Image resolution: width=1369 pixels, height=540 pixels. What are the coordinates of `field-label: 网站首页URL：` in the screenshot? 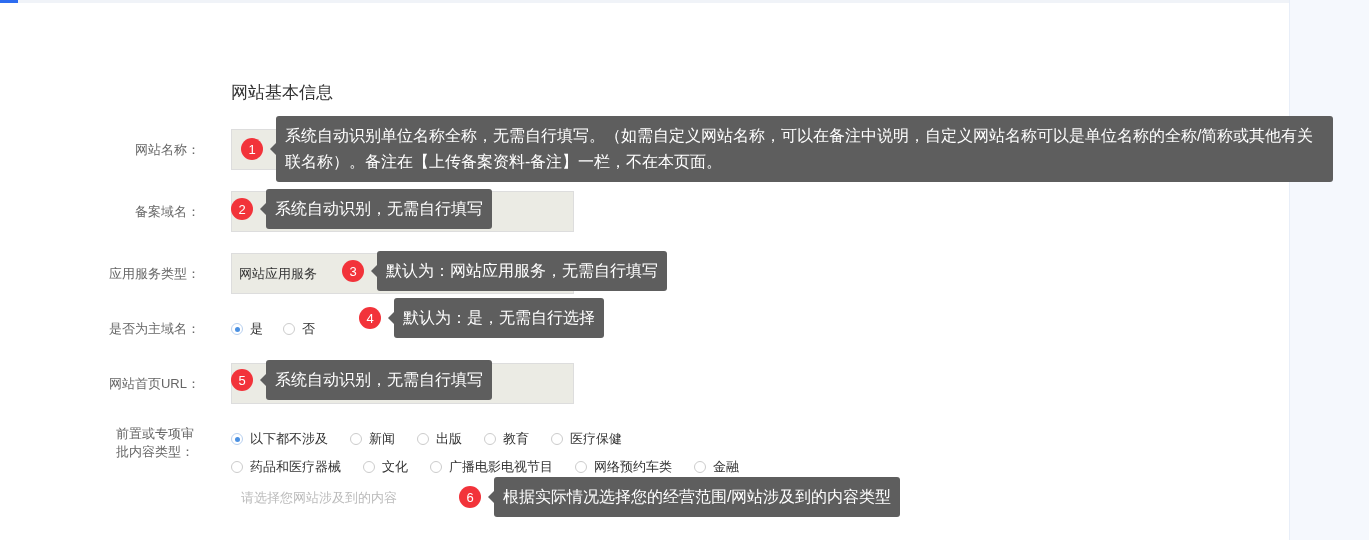 It's located at (154, 383).